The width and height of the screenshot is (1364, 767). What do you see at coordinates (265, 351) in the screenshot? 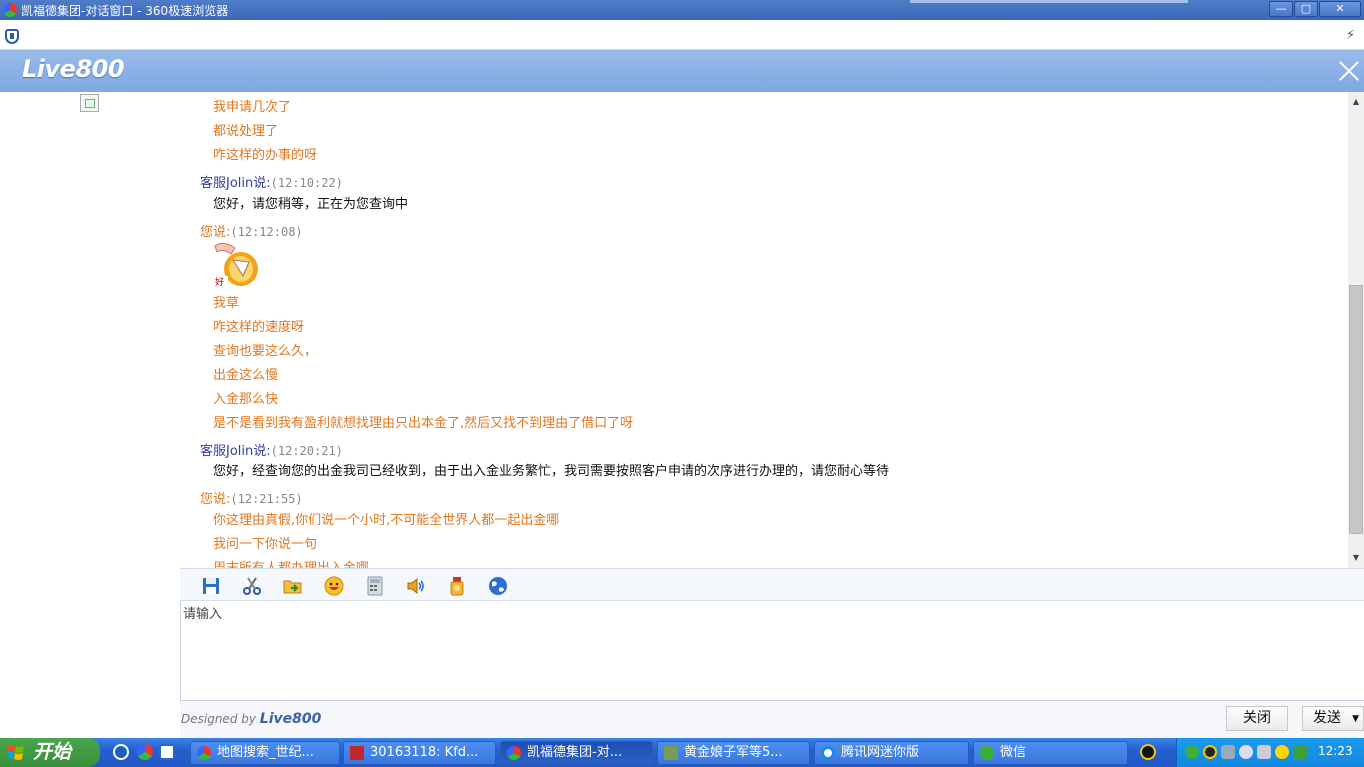
I see `chat-line: 查询也要这么久，` at bounding box center [265, 351].